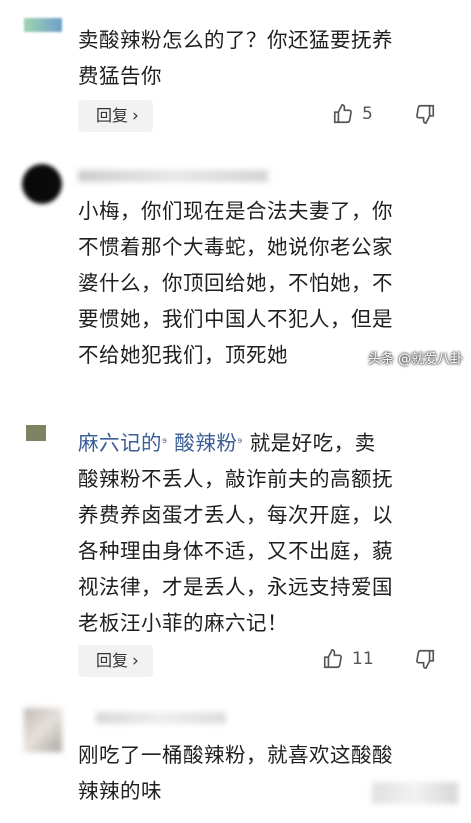 The image size is (471, 823). What do you see at coordinates (235, 283) in the screenshot?
I see `comment-line: 婆什么，你顶回给她，不怕她，不` at bounding box center [235, 283].